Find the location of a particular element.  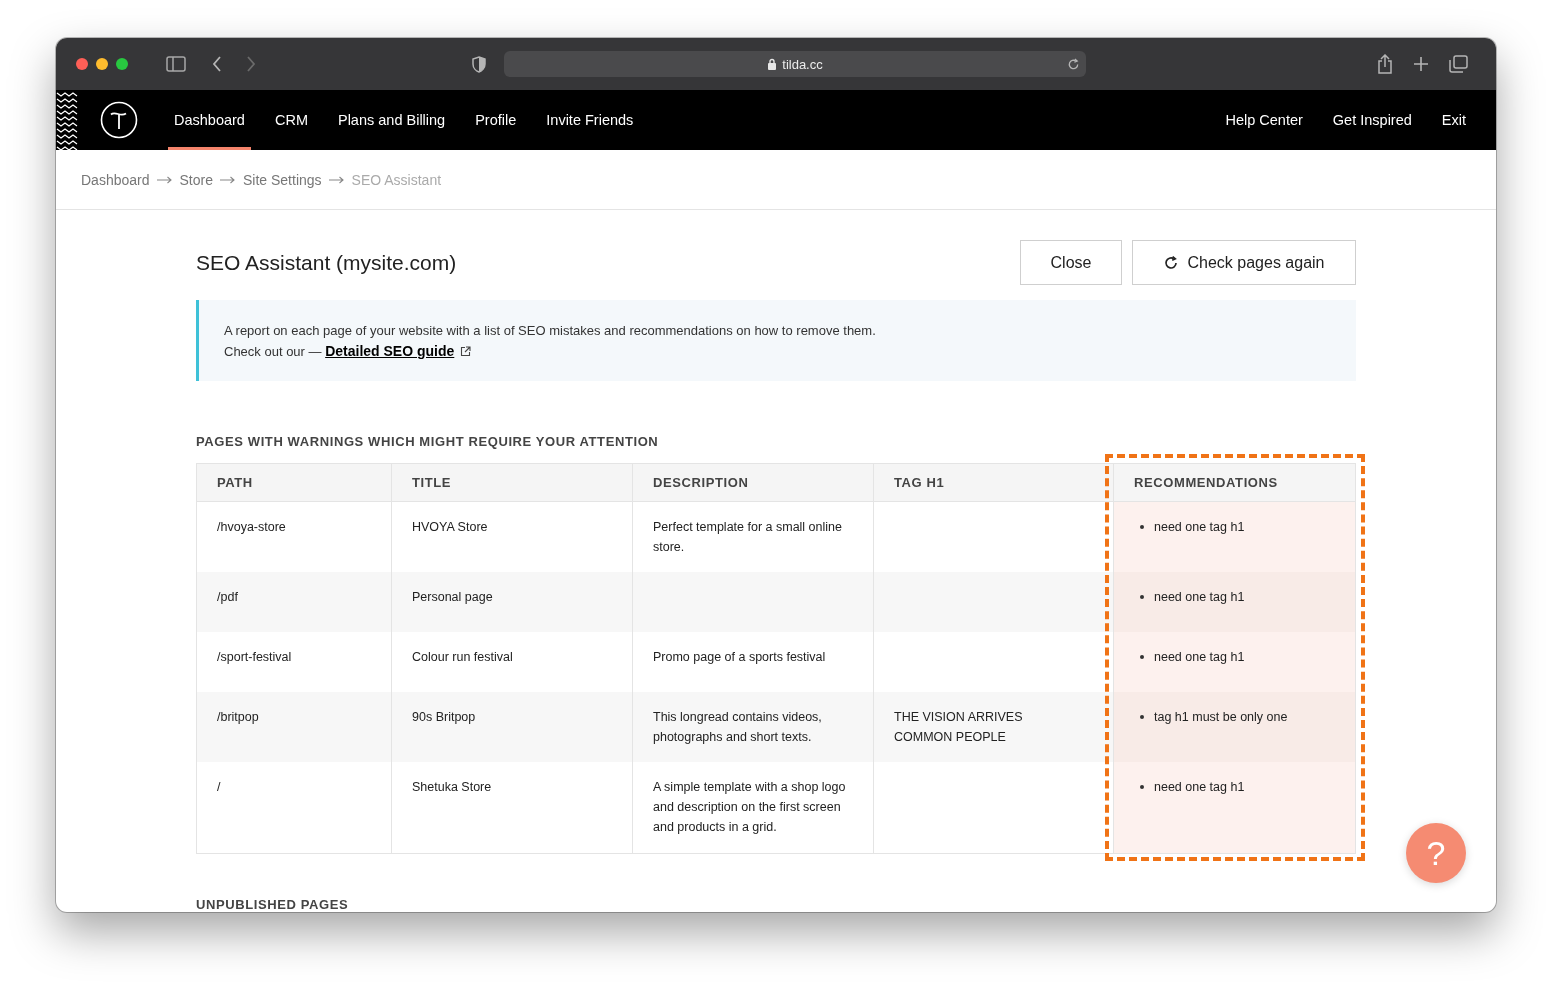

table-cell: /britpop is located at coordinates (294, 727).